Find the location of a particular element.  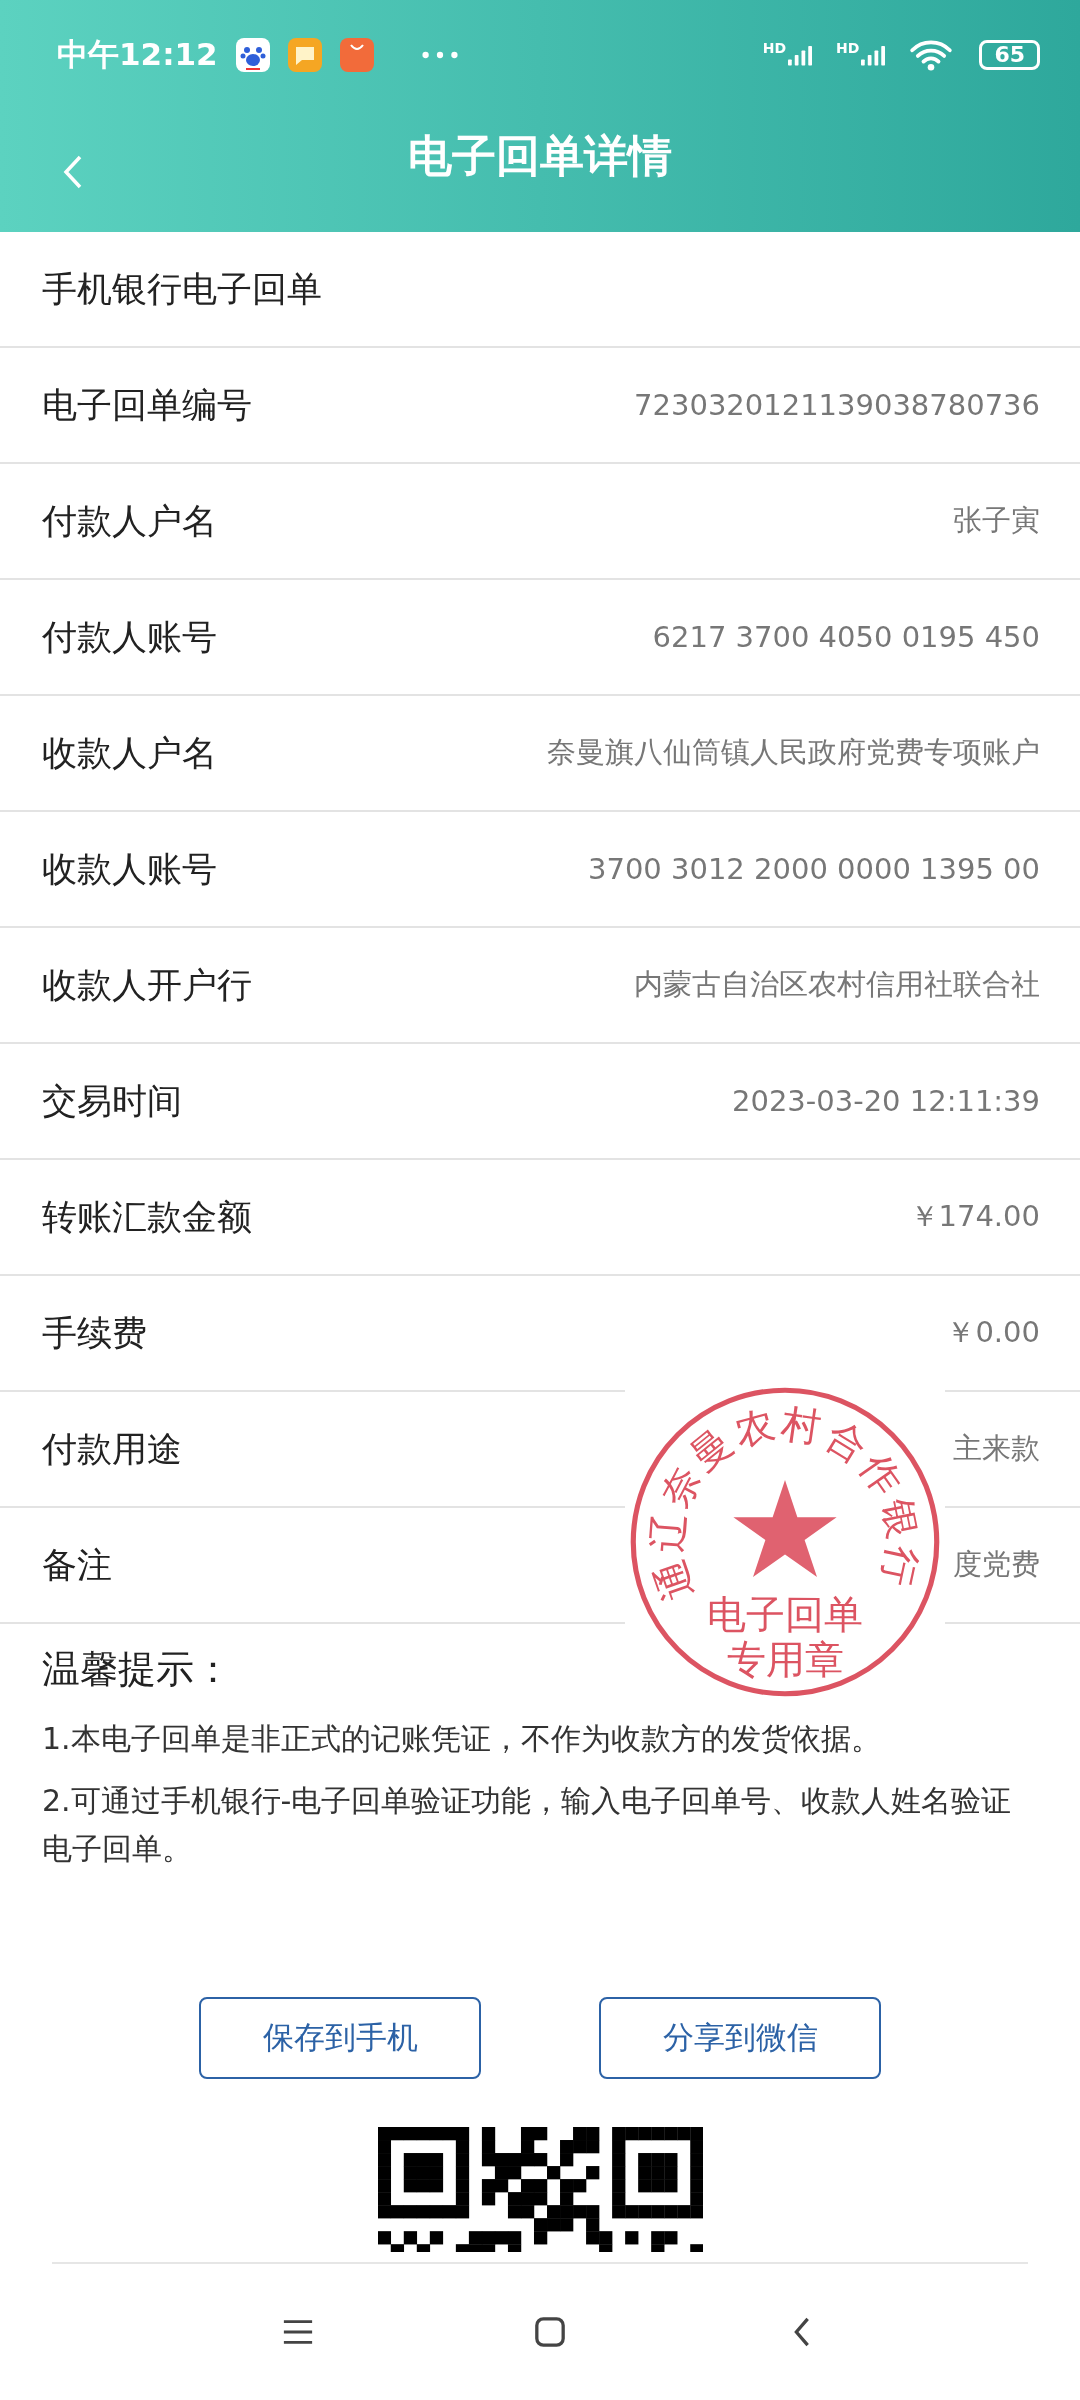

field-value: 7230320121139038780736 is located at coordinates (837, 405).